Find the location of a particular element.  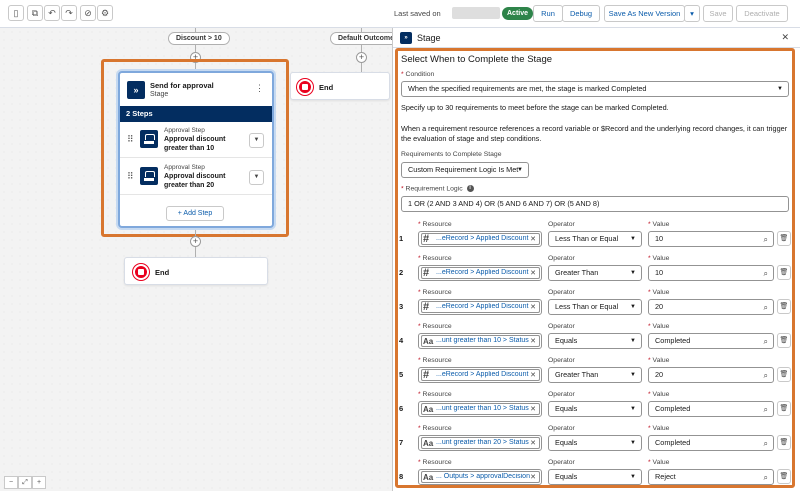

debug-button: Debug is located at coordinates (581, 13).